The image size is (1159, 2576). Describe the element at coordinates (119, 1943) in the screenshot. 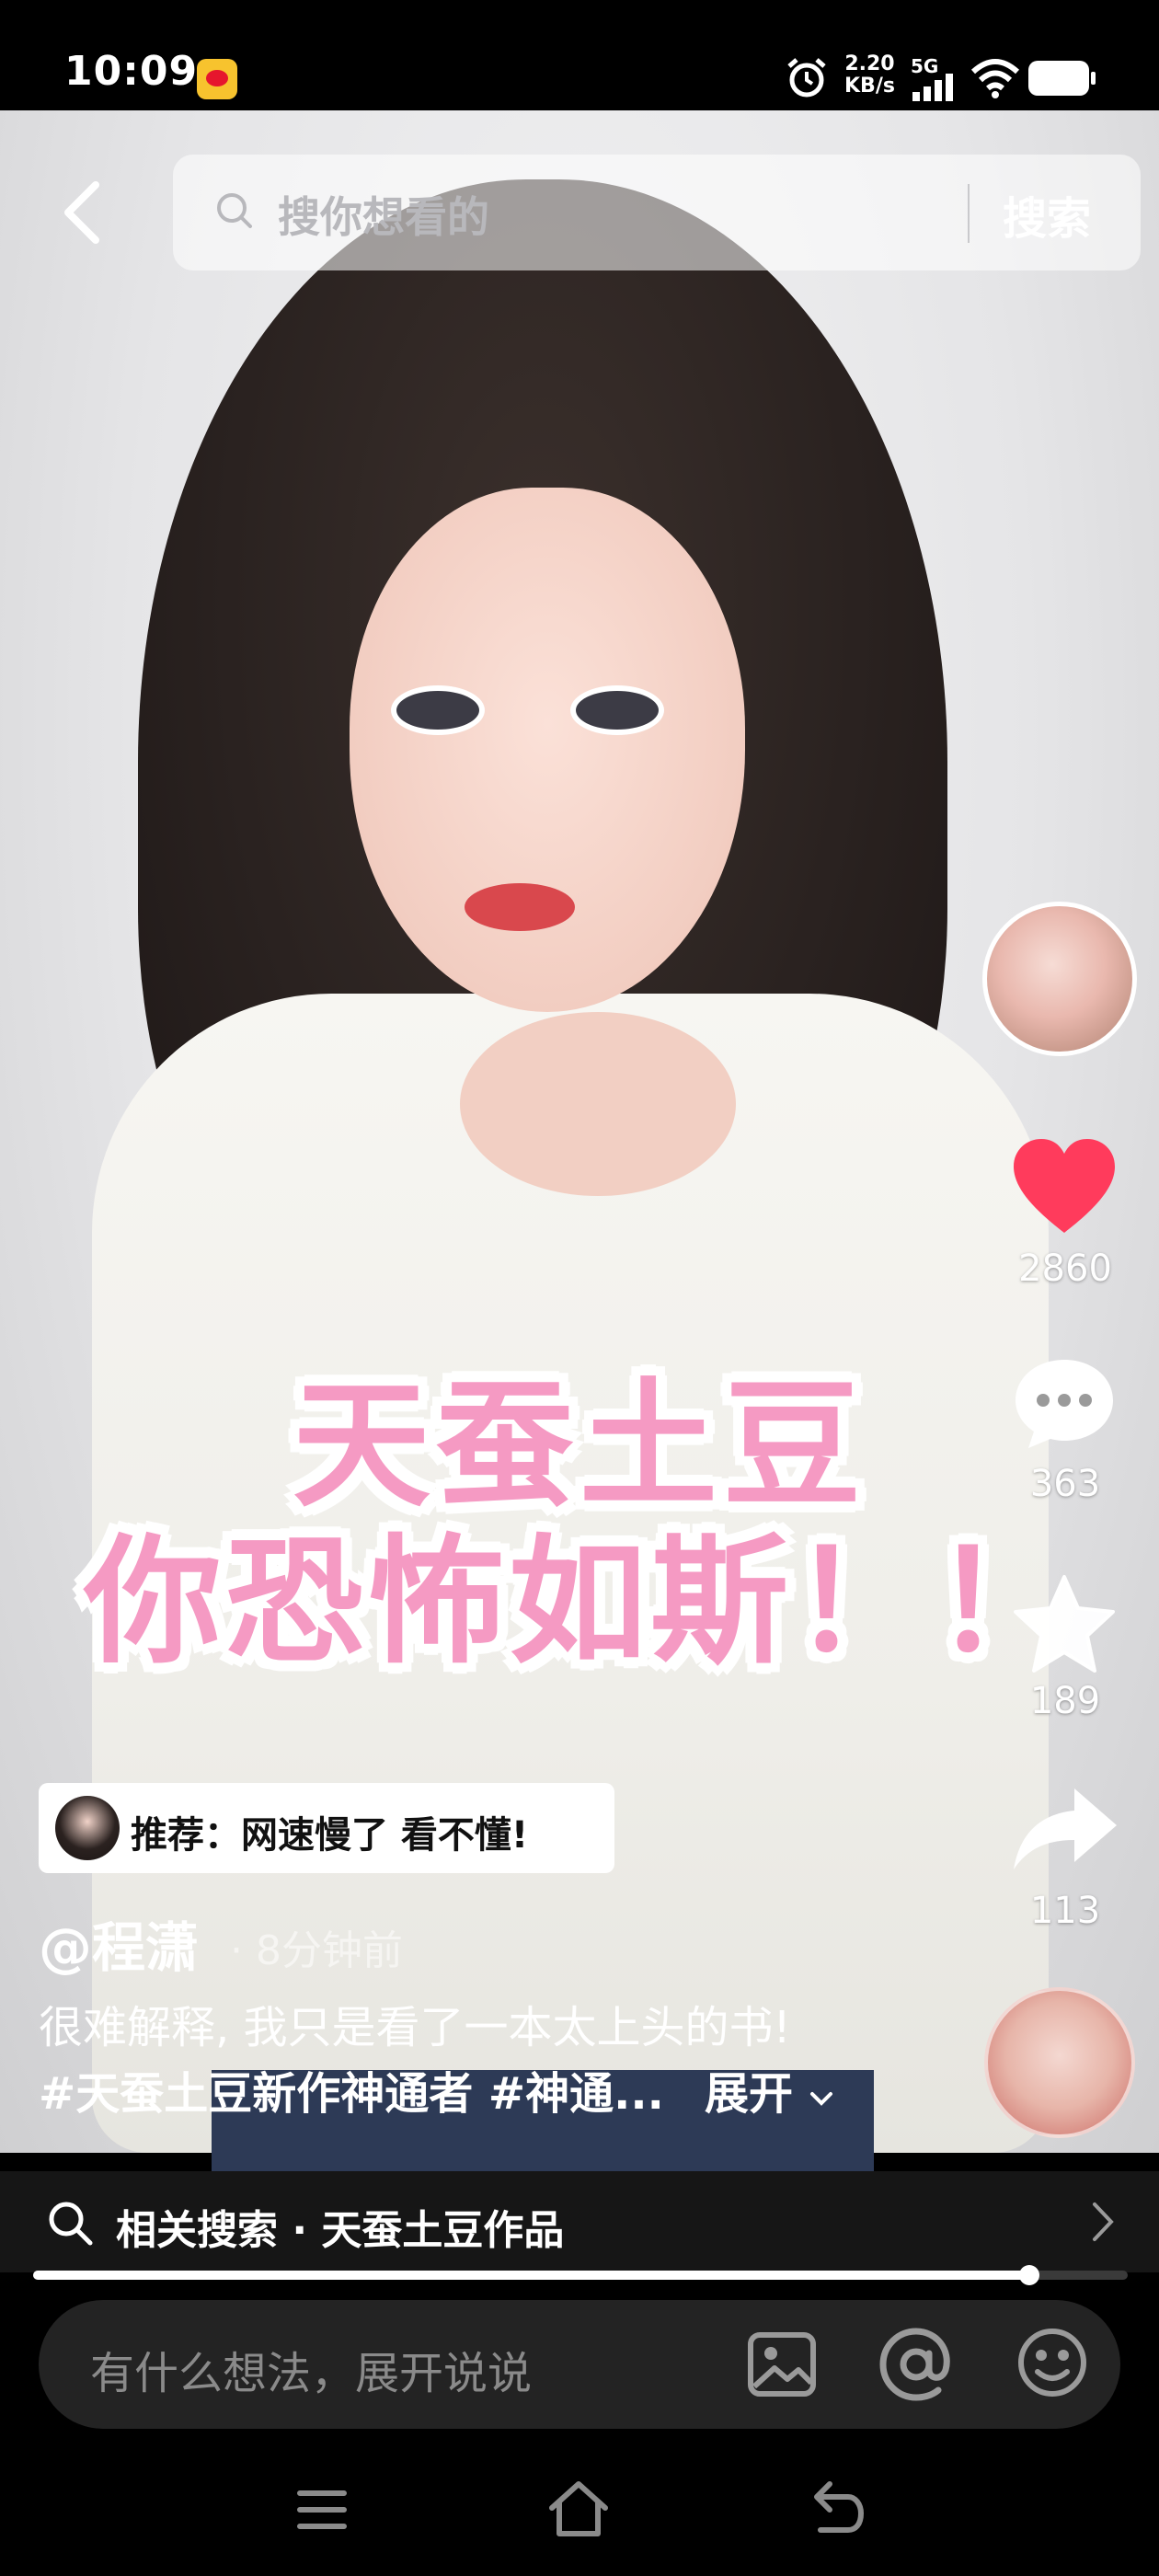

I see `author-name: @程潇` at that location.